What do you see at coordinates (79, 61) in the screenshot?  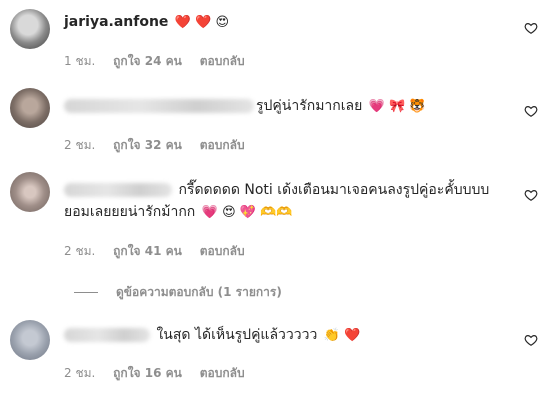 I see `comment-time: 1 ชม.` at bounding box center [79, 61].